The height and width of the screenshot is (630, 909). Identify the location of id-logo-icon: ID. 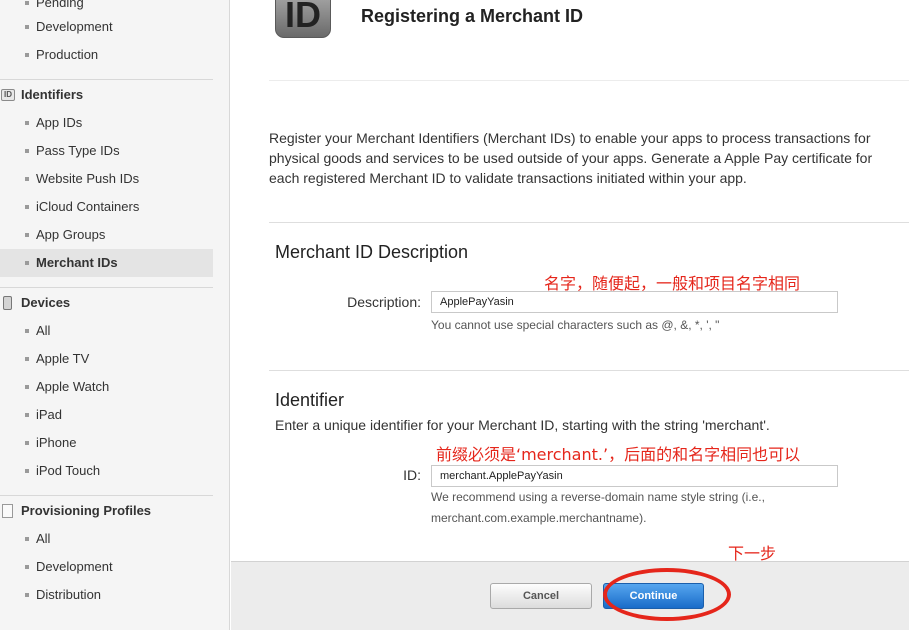
(303, 19).